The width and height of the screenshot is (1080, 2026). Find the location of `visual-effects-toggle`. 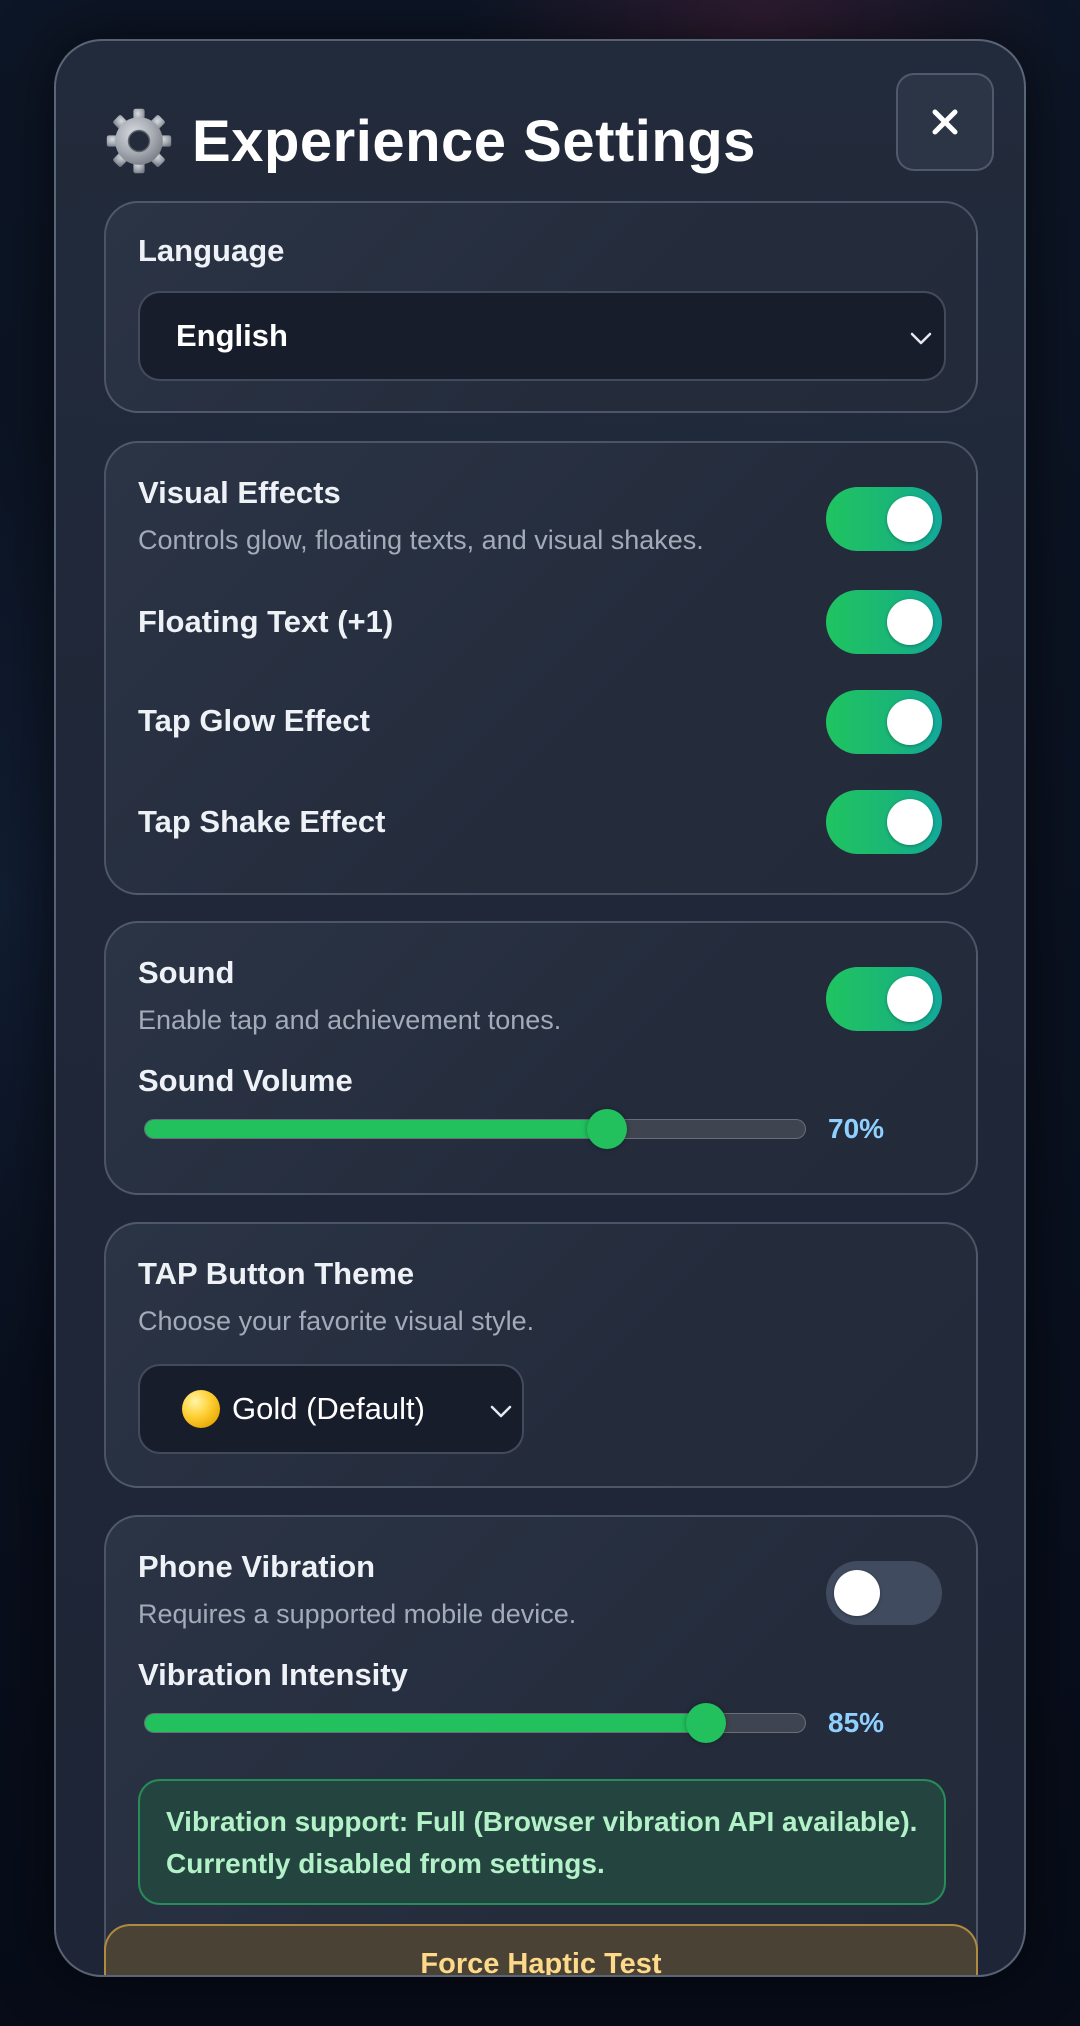

visual-effects-toggle is located at coordinates (884, 519).